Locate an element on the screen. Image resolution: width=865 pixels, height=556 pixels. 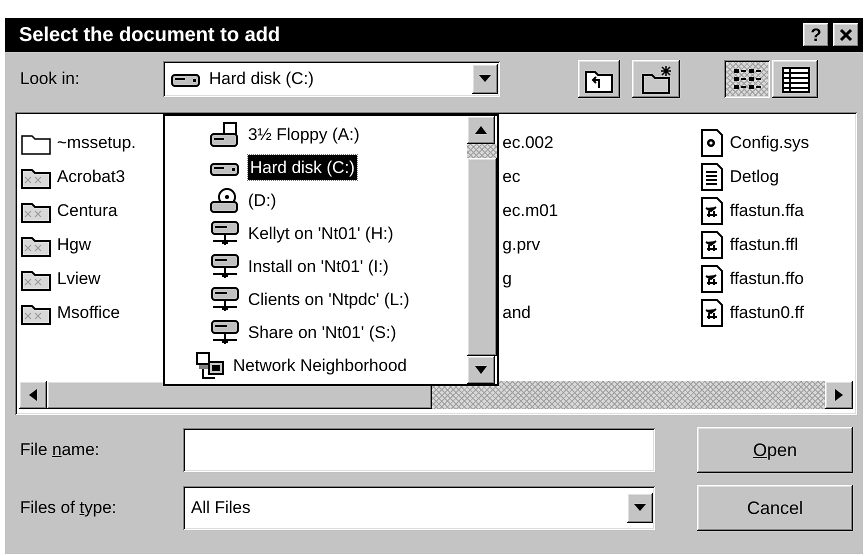
dropdown-item: Share on 'Nt01' (S:) is located at coordinates (322, 333).